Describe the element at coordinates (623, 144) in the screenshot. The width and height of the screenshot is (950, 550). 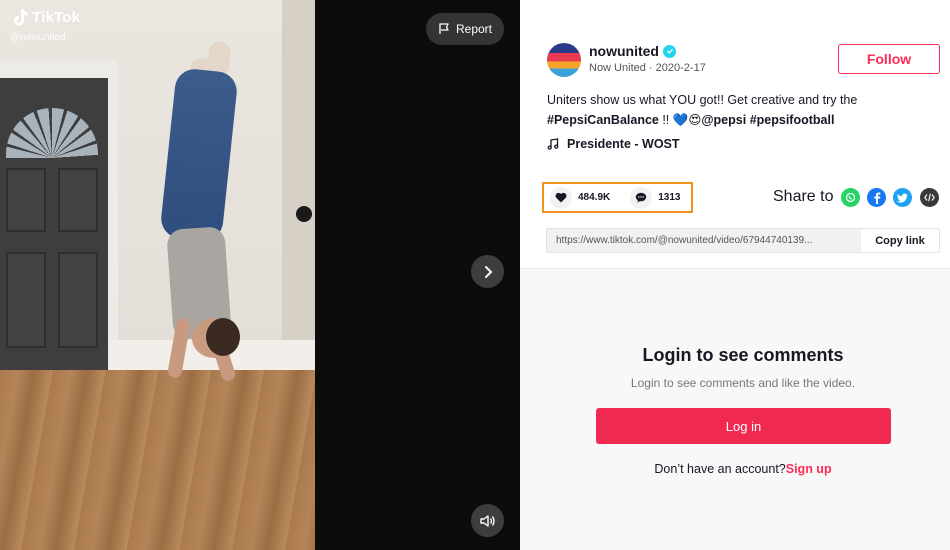
I see `music-title: Presidente - WOST` at that location.